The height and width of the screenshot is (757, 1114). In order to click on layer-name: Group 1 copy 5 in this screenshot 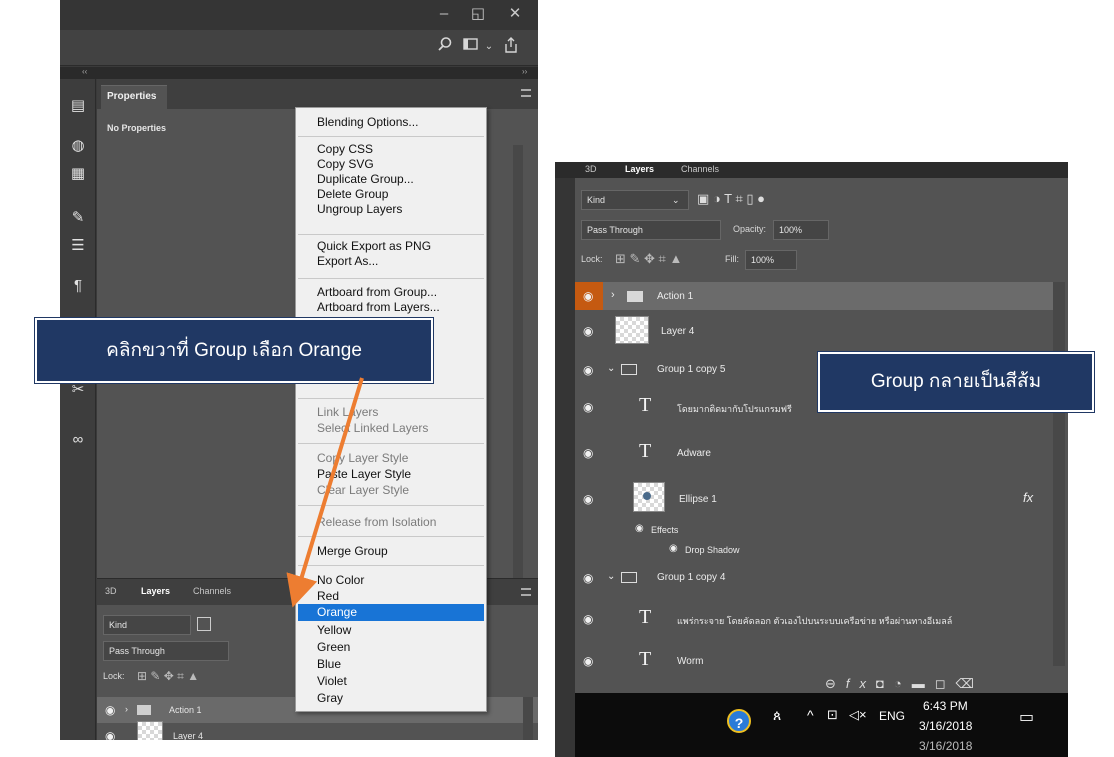, I will do `click(691, 369)`.